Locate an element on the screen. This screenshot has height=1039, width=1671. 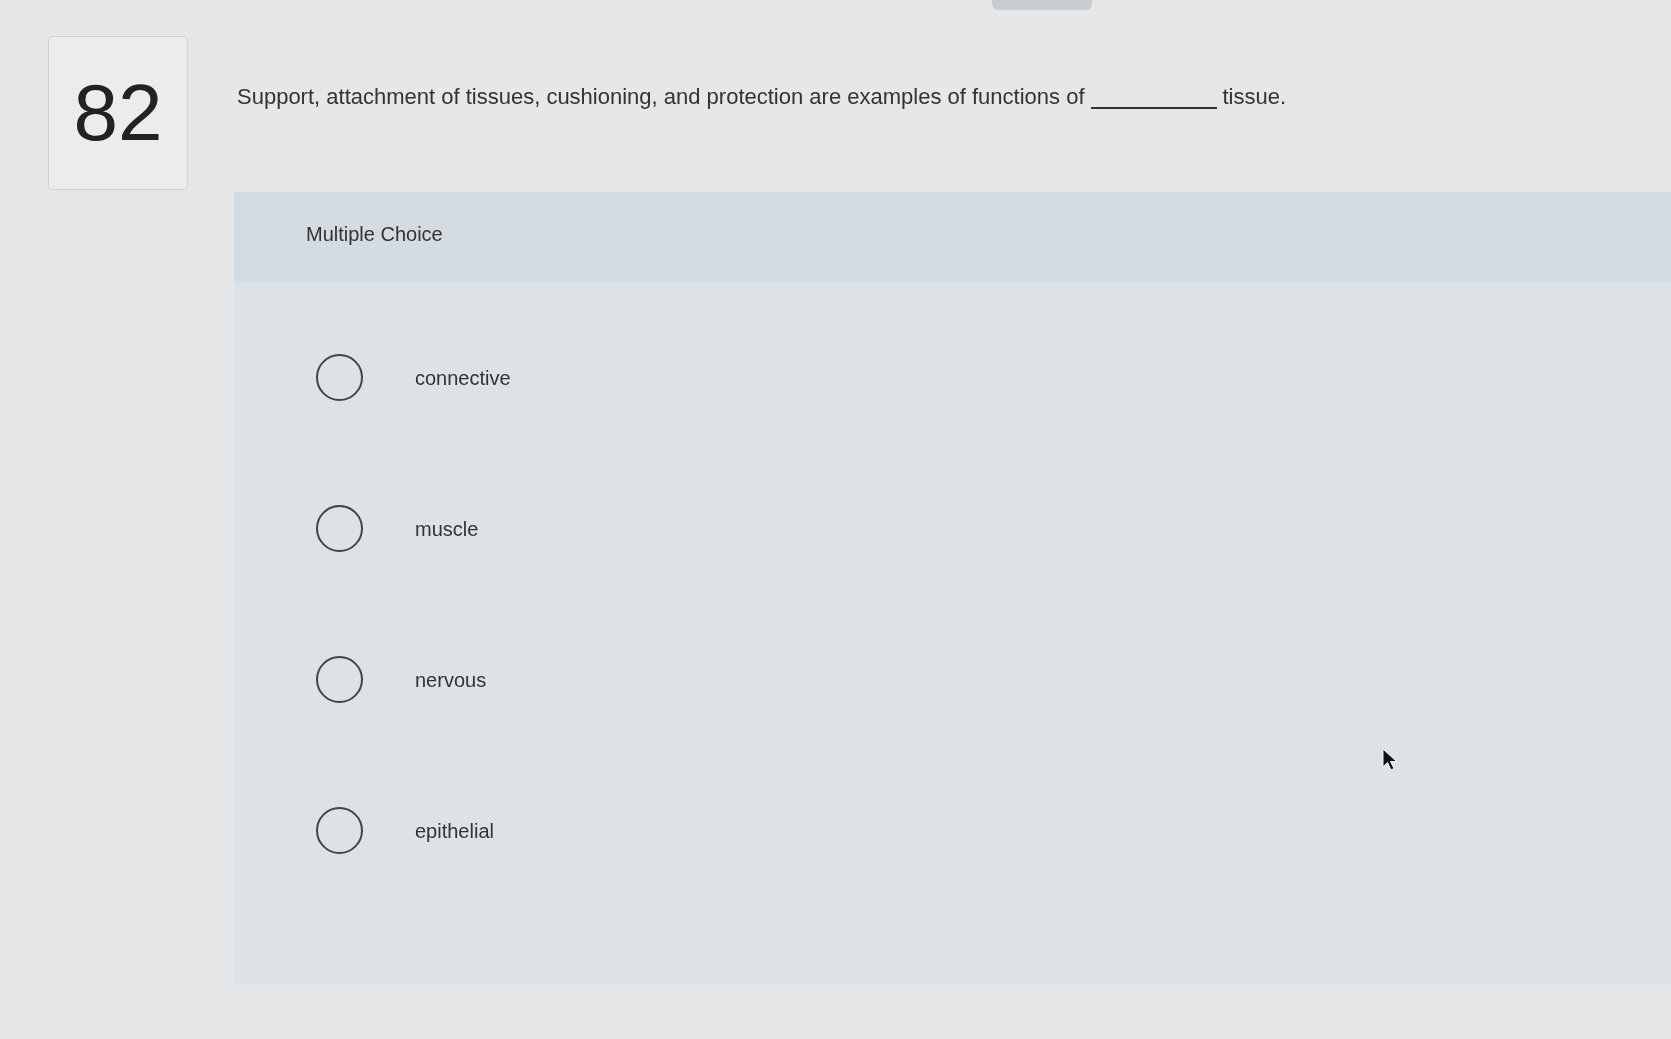
option-label: muscle is located at coordinates (447, 528).